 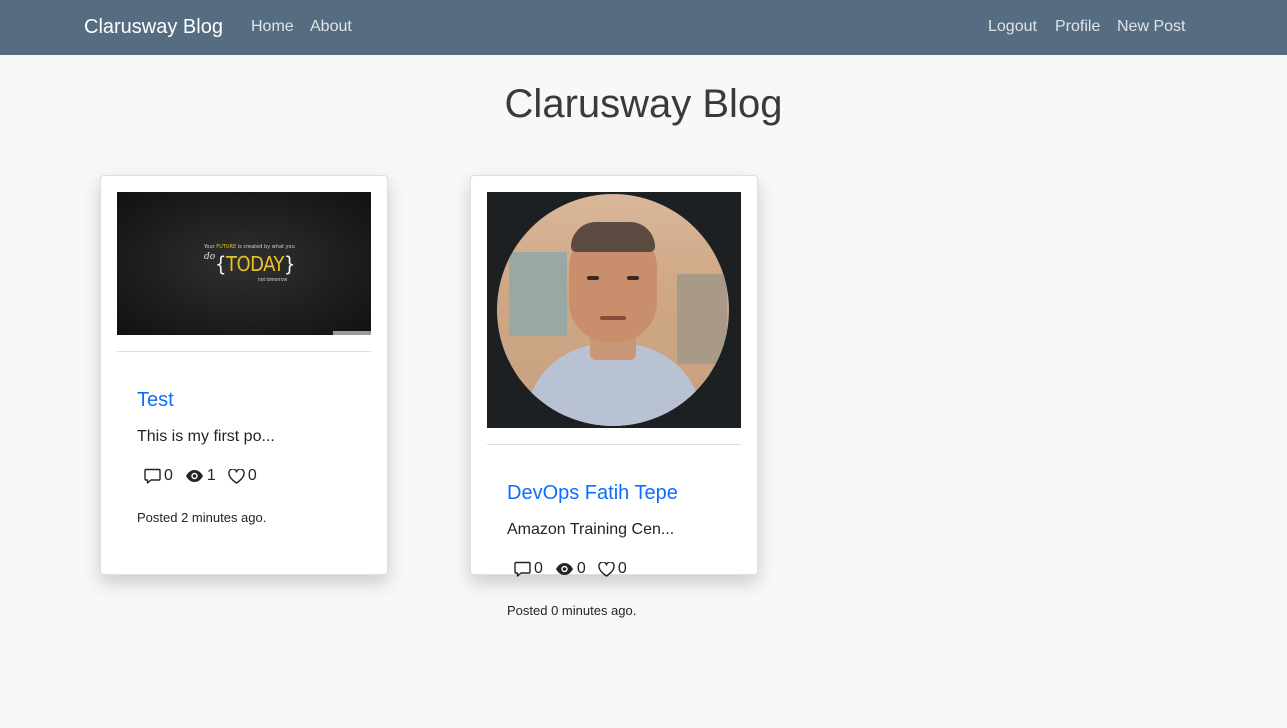 I want to click on nav-link-logout: Logout, so click(x=1012, y=27).